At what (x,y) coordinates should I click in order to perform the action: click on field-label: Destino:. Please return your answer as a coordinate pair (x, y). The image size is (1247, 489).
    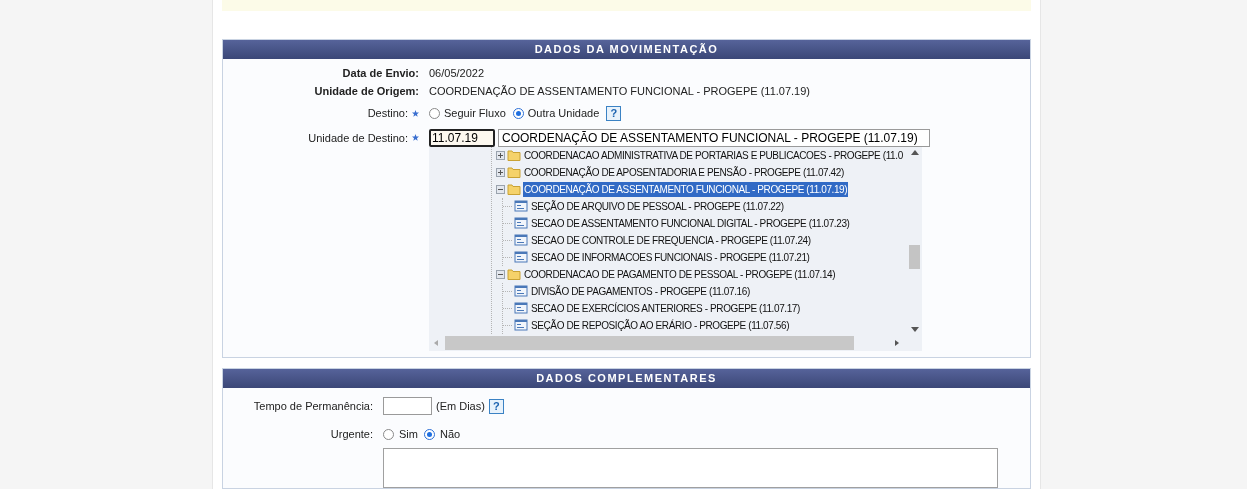
    Looking at the image, I should click on (387, 113).